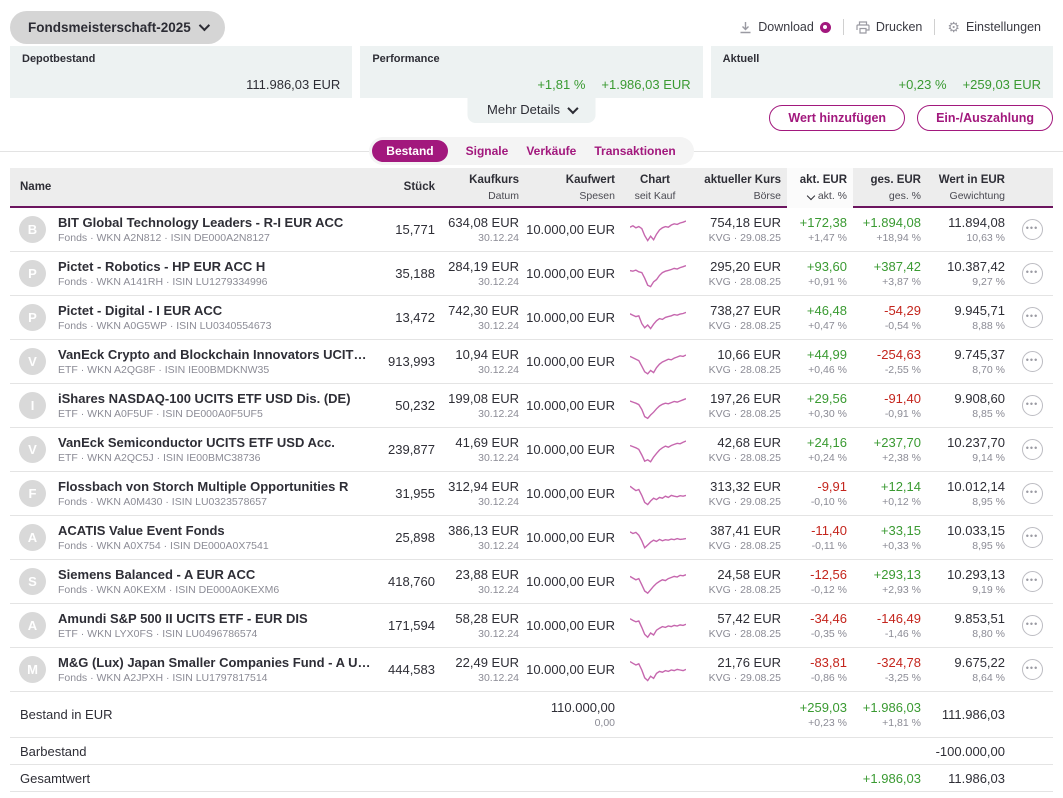 The image size is (1063, 798). I want to click on wert-cell: 9.675,22 8,64 %, so click(979, 669).